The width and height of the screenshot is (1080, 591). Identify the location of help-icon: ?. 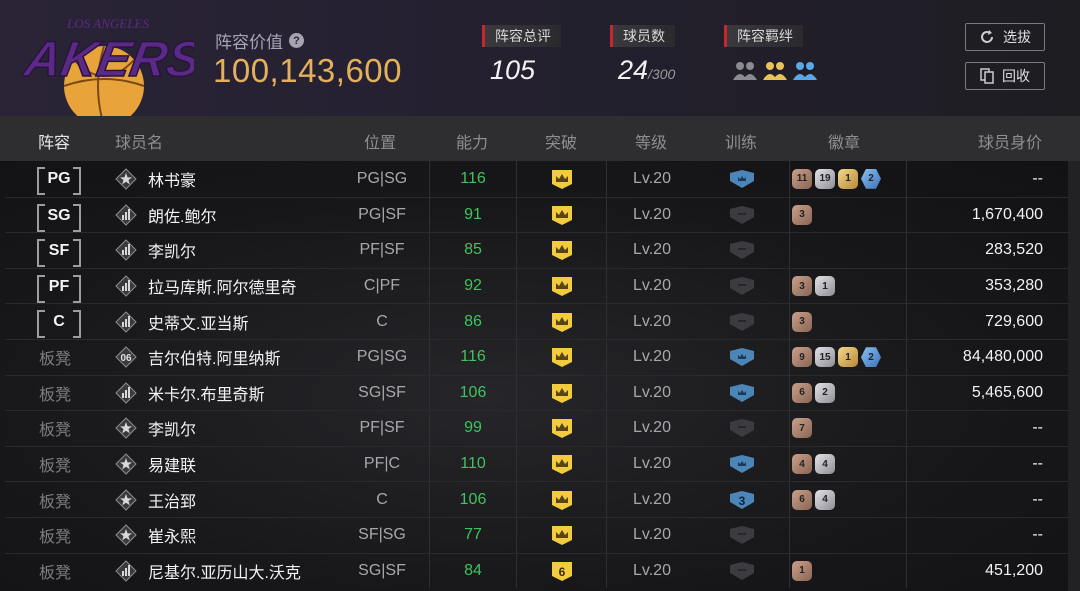
(296, 40).